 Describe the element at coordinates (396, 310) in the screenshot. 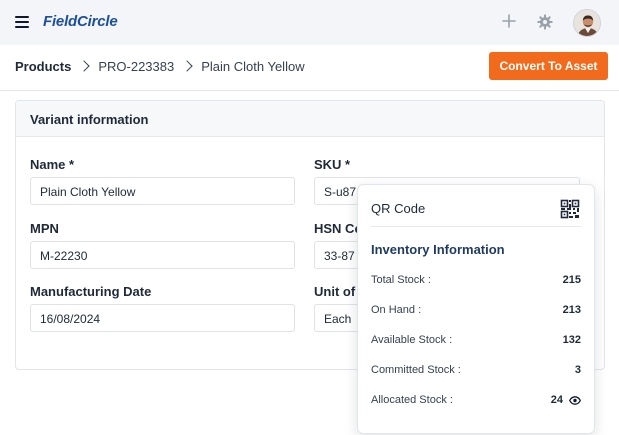

I see `on-hand-label: On Hand :` at that location.